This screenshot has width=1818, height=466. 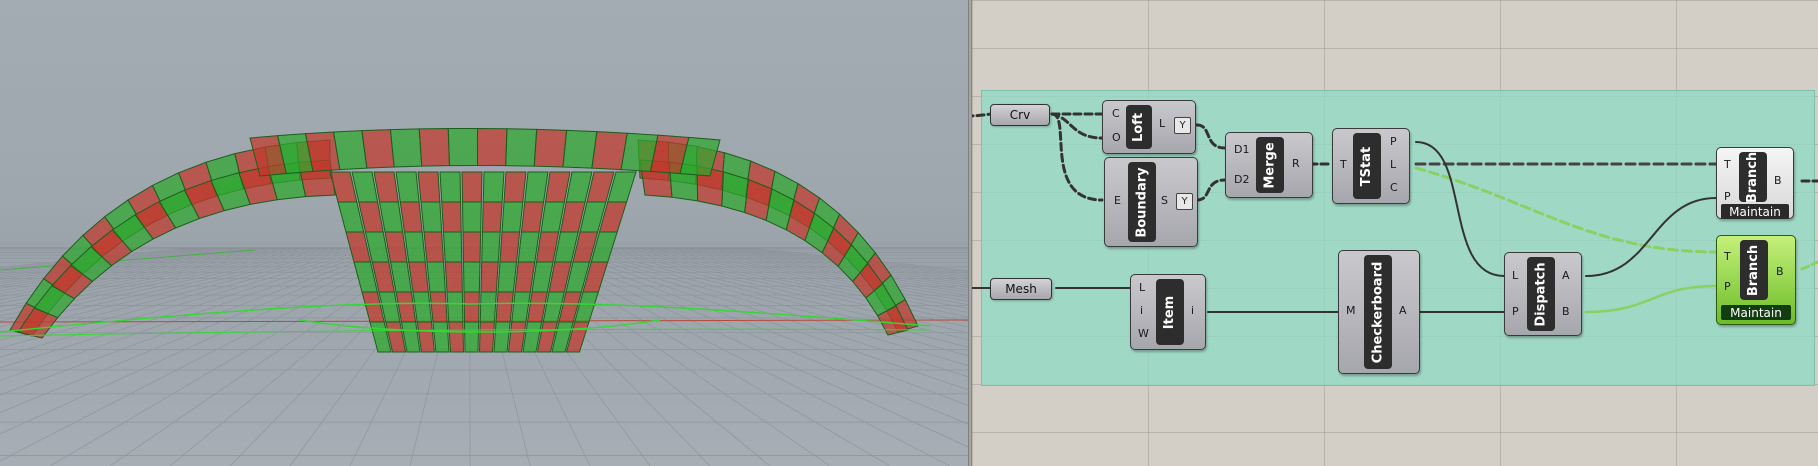 I want to click on mesh-parameter: Mesh, so click(x=1021, y=289).